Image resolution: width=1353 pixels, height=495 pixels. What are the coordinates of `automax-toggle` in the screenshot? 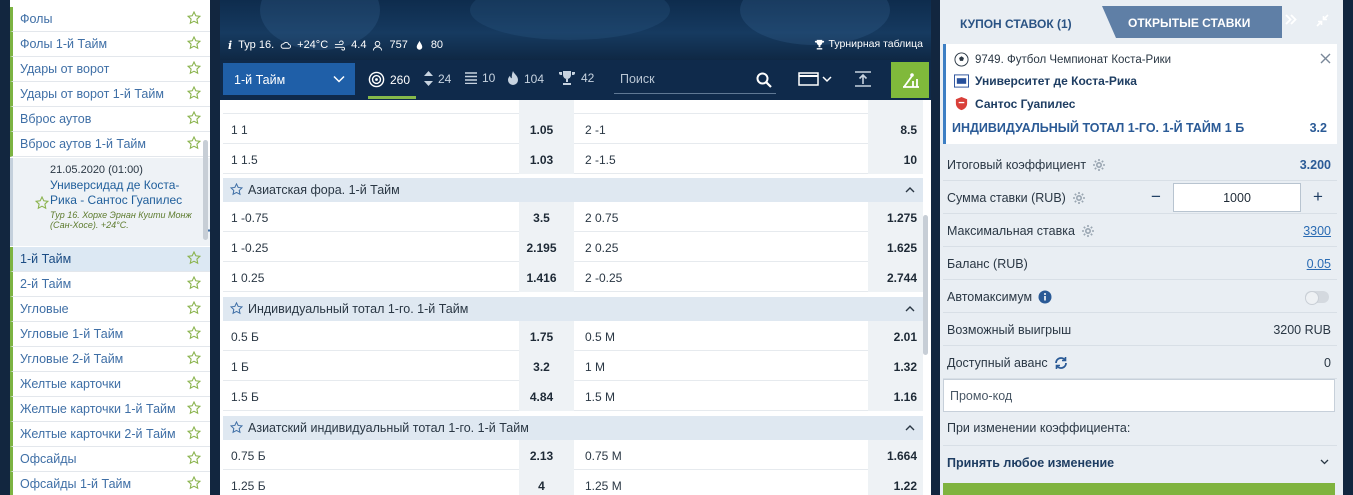 It's located at (1317, 298).